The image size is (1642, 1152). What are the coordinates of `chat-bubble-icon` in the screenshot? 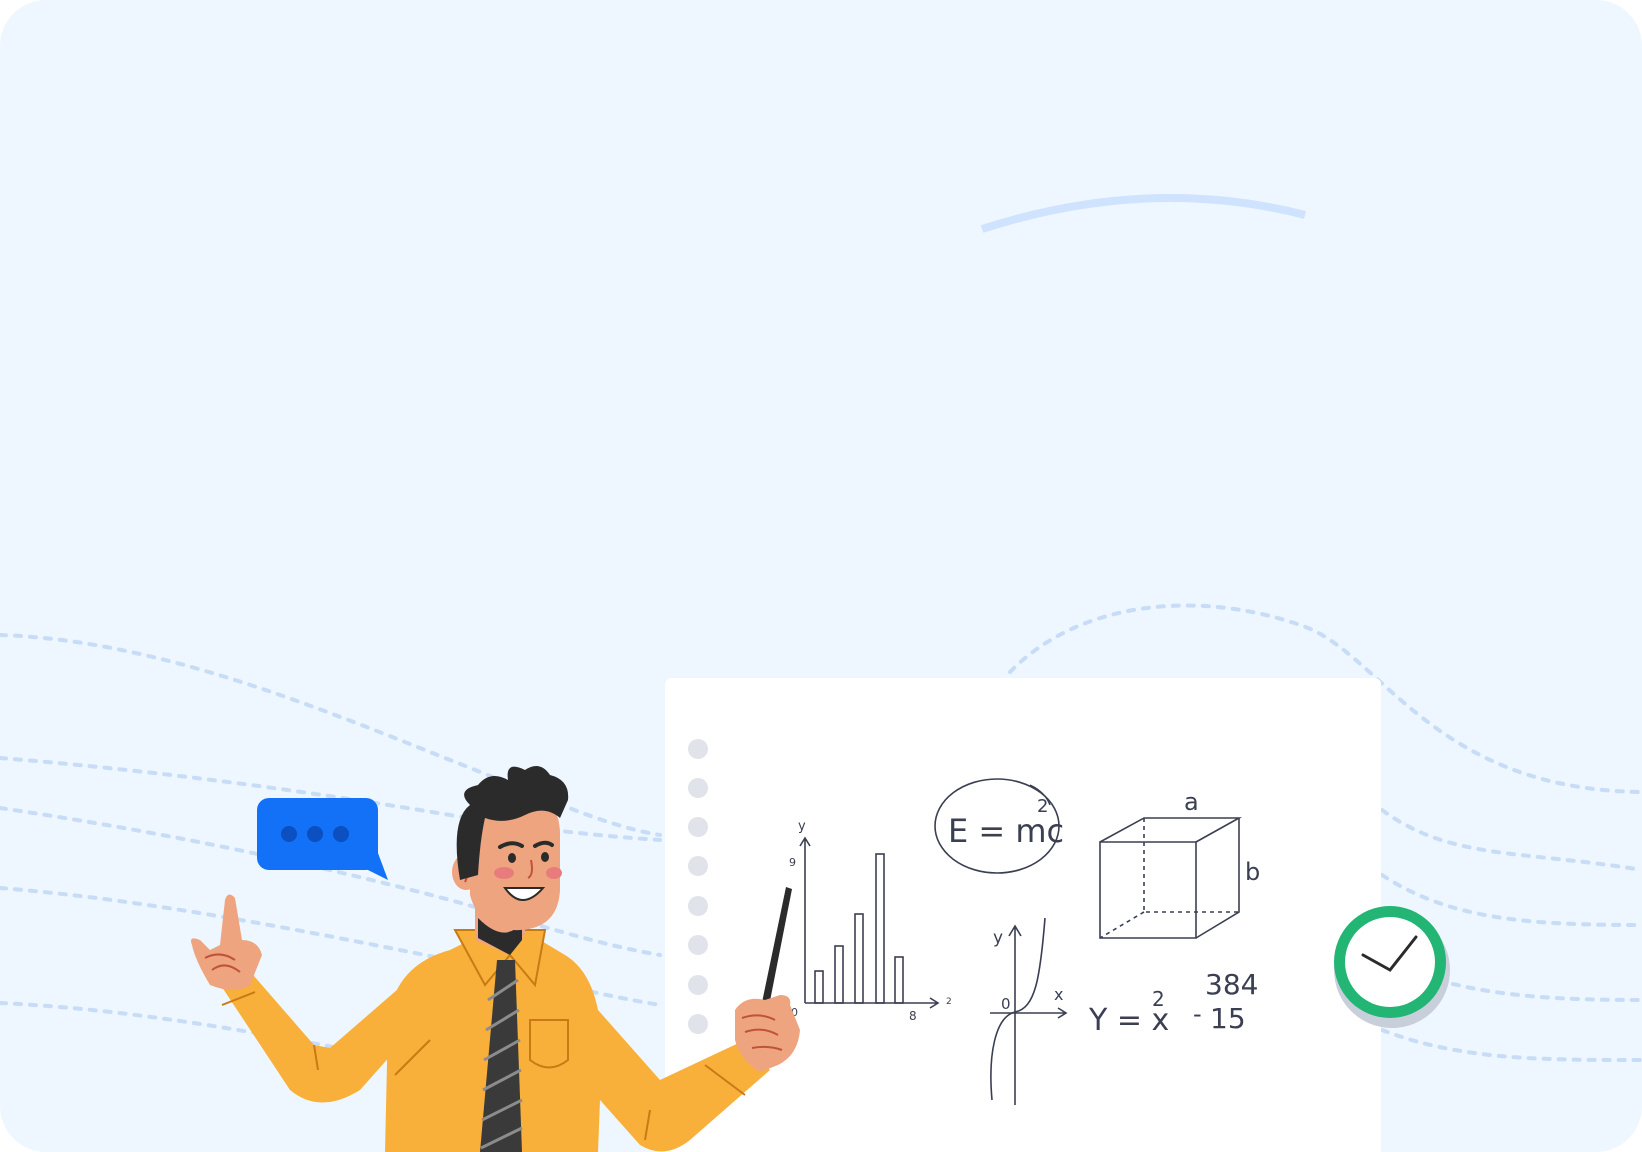 It's located at (322, 839).